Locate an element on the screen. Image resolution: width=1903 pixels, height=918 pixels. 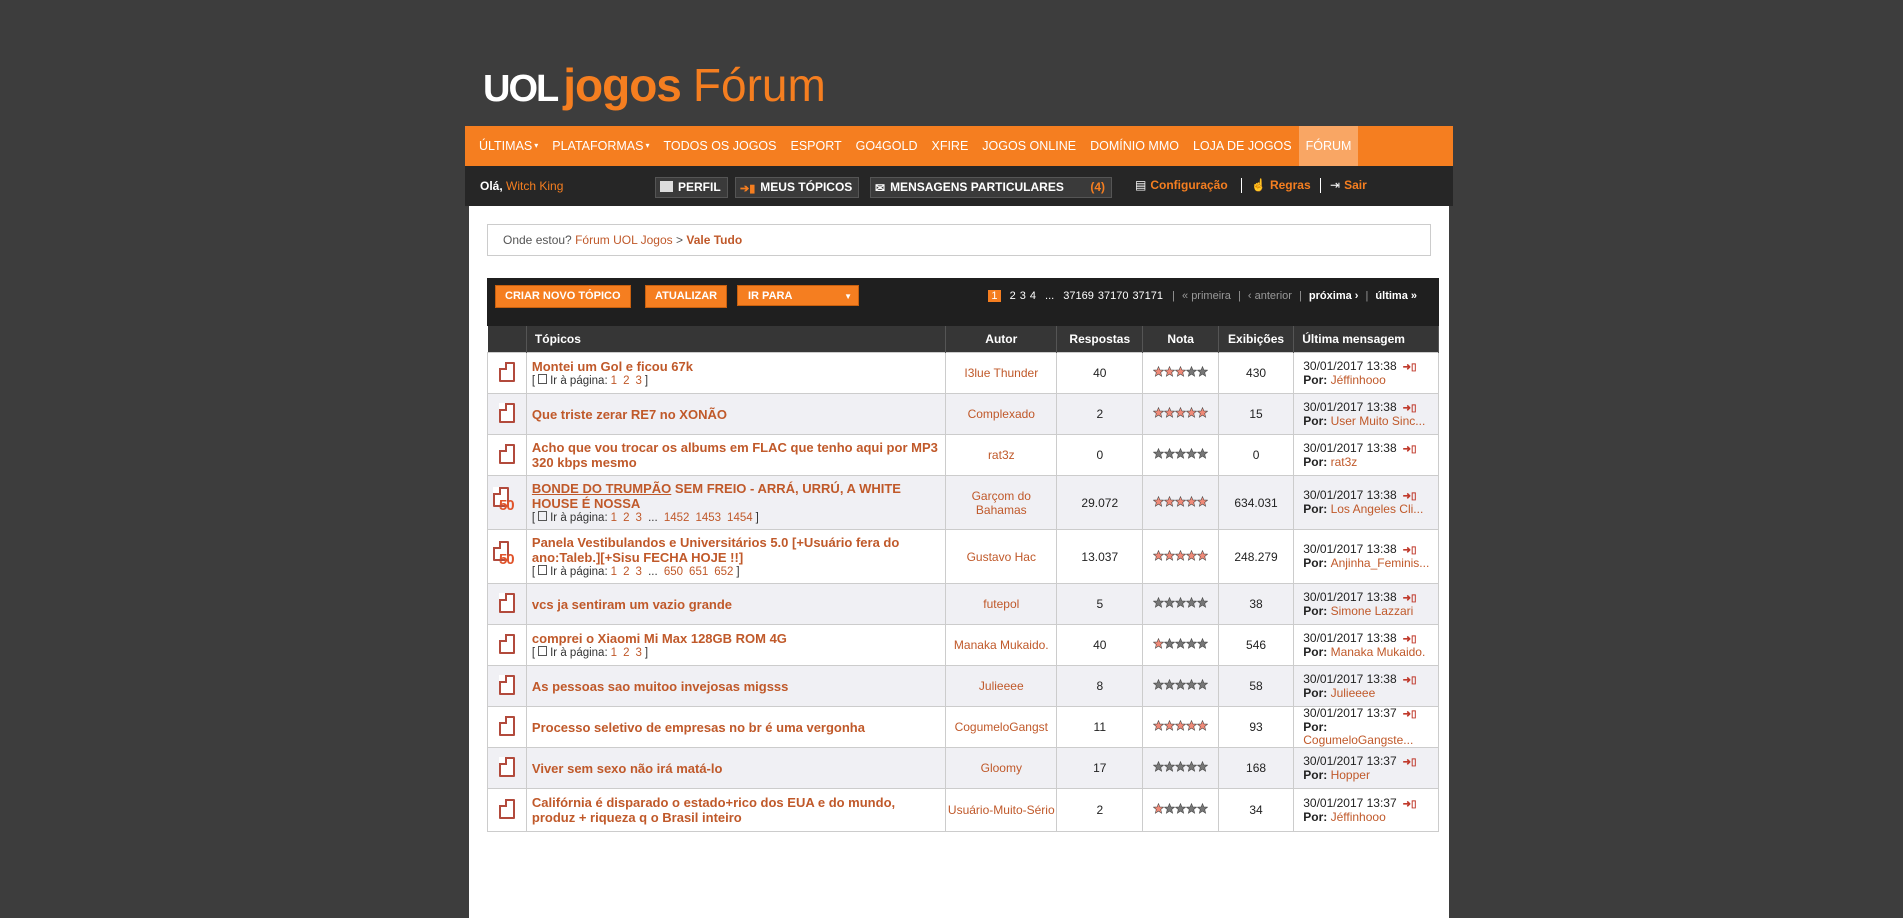
nav-item-últimas: ÚLTIMAS ▾ is located at coordinates (508, 146).